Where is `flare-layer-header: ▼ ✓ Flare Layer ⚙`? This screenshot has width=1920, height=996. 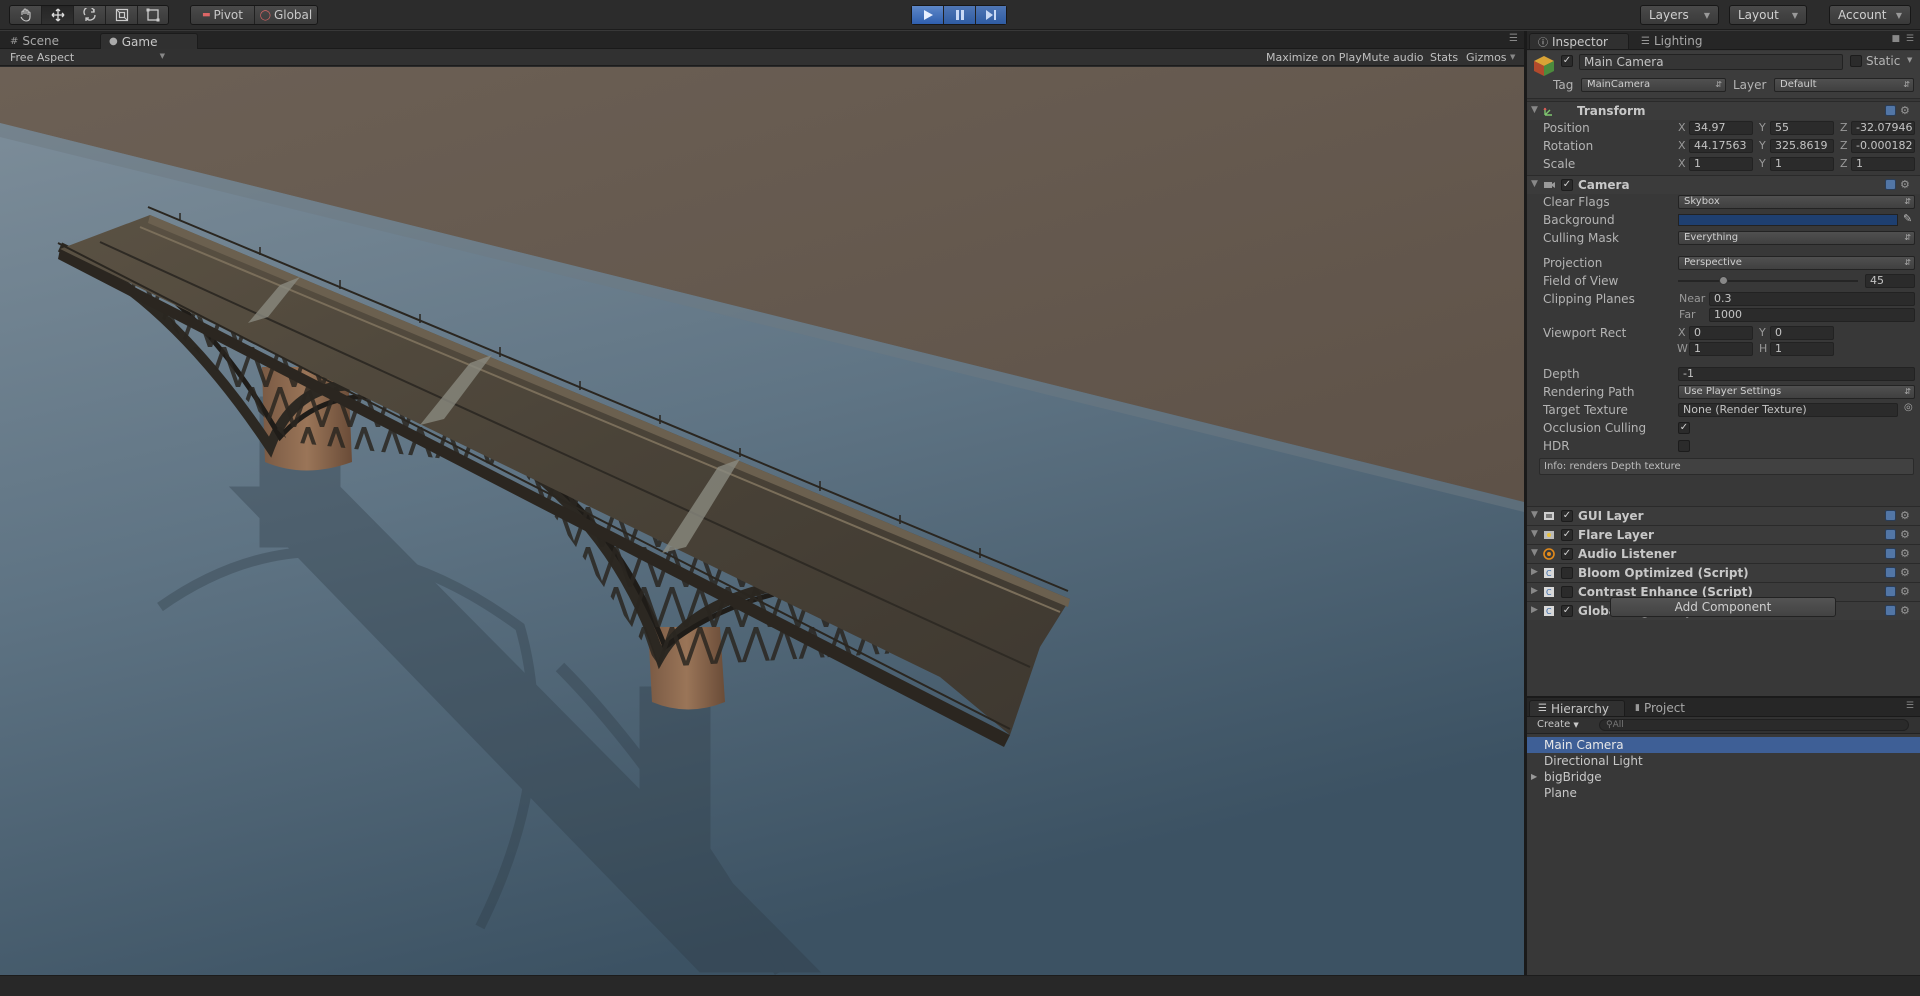
flare-layer-header: ▼ ✓ Flare Layer ⚙ is located at coordinates (1723, 534).